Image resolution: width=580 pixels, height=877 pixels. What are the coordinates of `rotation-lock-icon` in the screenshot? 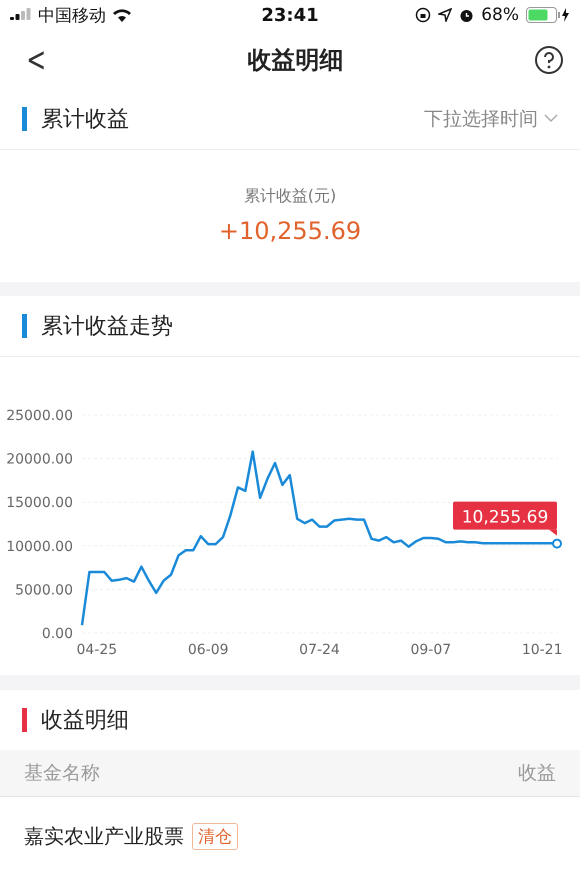 It's located at (423, 15).